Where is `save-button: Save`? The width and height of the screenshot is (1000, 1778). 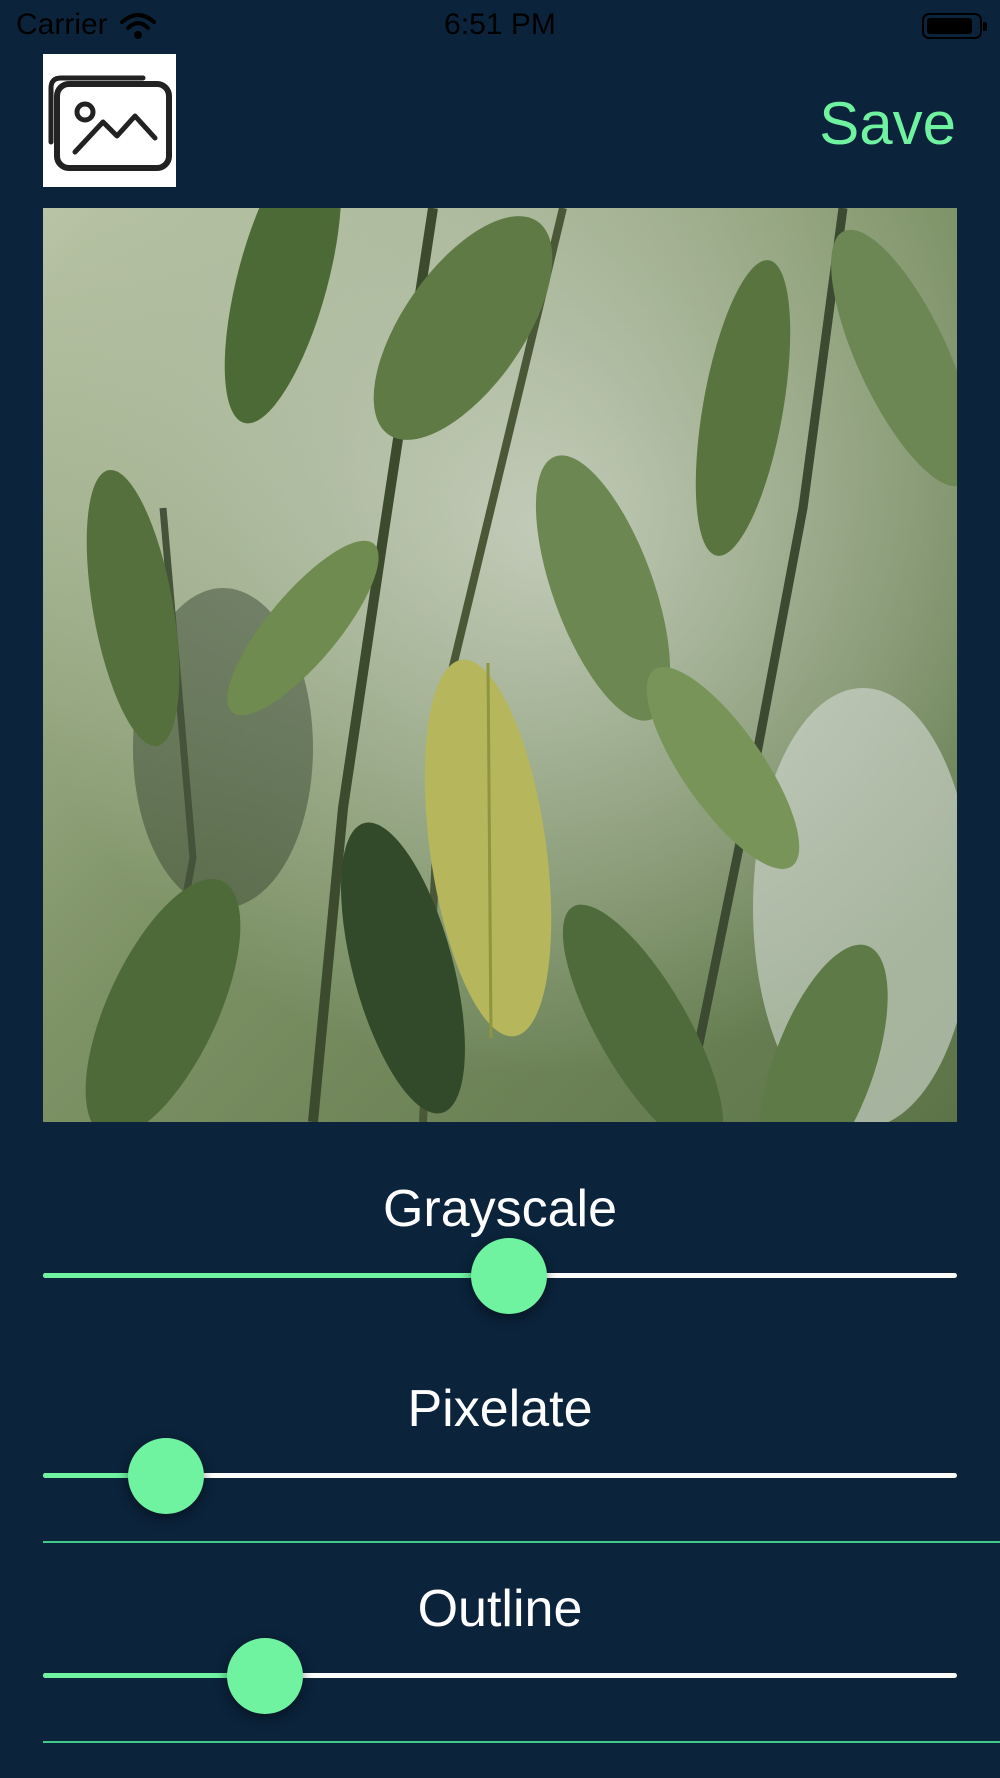
save-button: Save is located at coordinates (887, 124).